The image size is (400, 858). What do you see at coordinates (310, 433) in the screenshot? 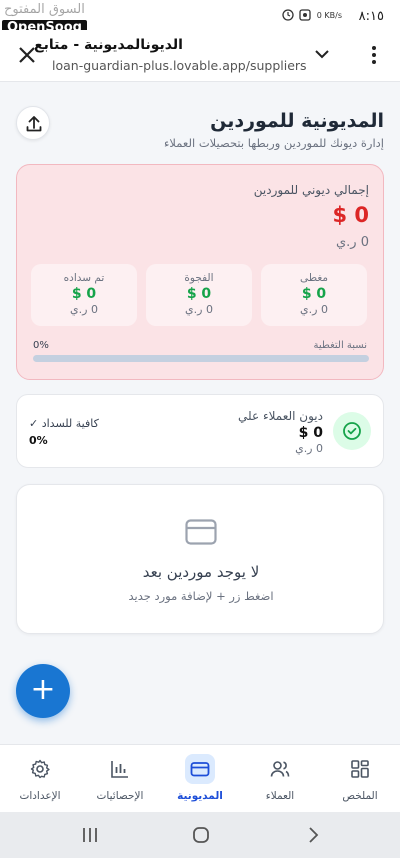
I see `customers-debt-amount: $ 0` at bounding box center [310, 433].